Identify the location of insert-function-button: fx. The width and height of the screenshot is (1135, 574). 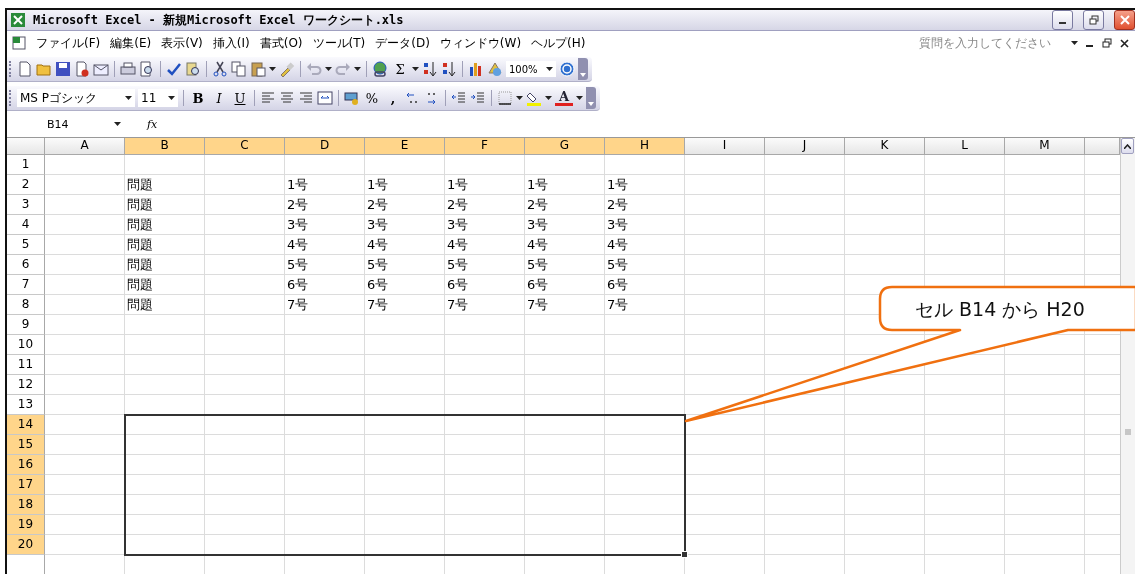
(152, 124).